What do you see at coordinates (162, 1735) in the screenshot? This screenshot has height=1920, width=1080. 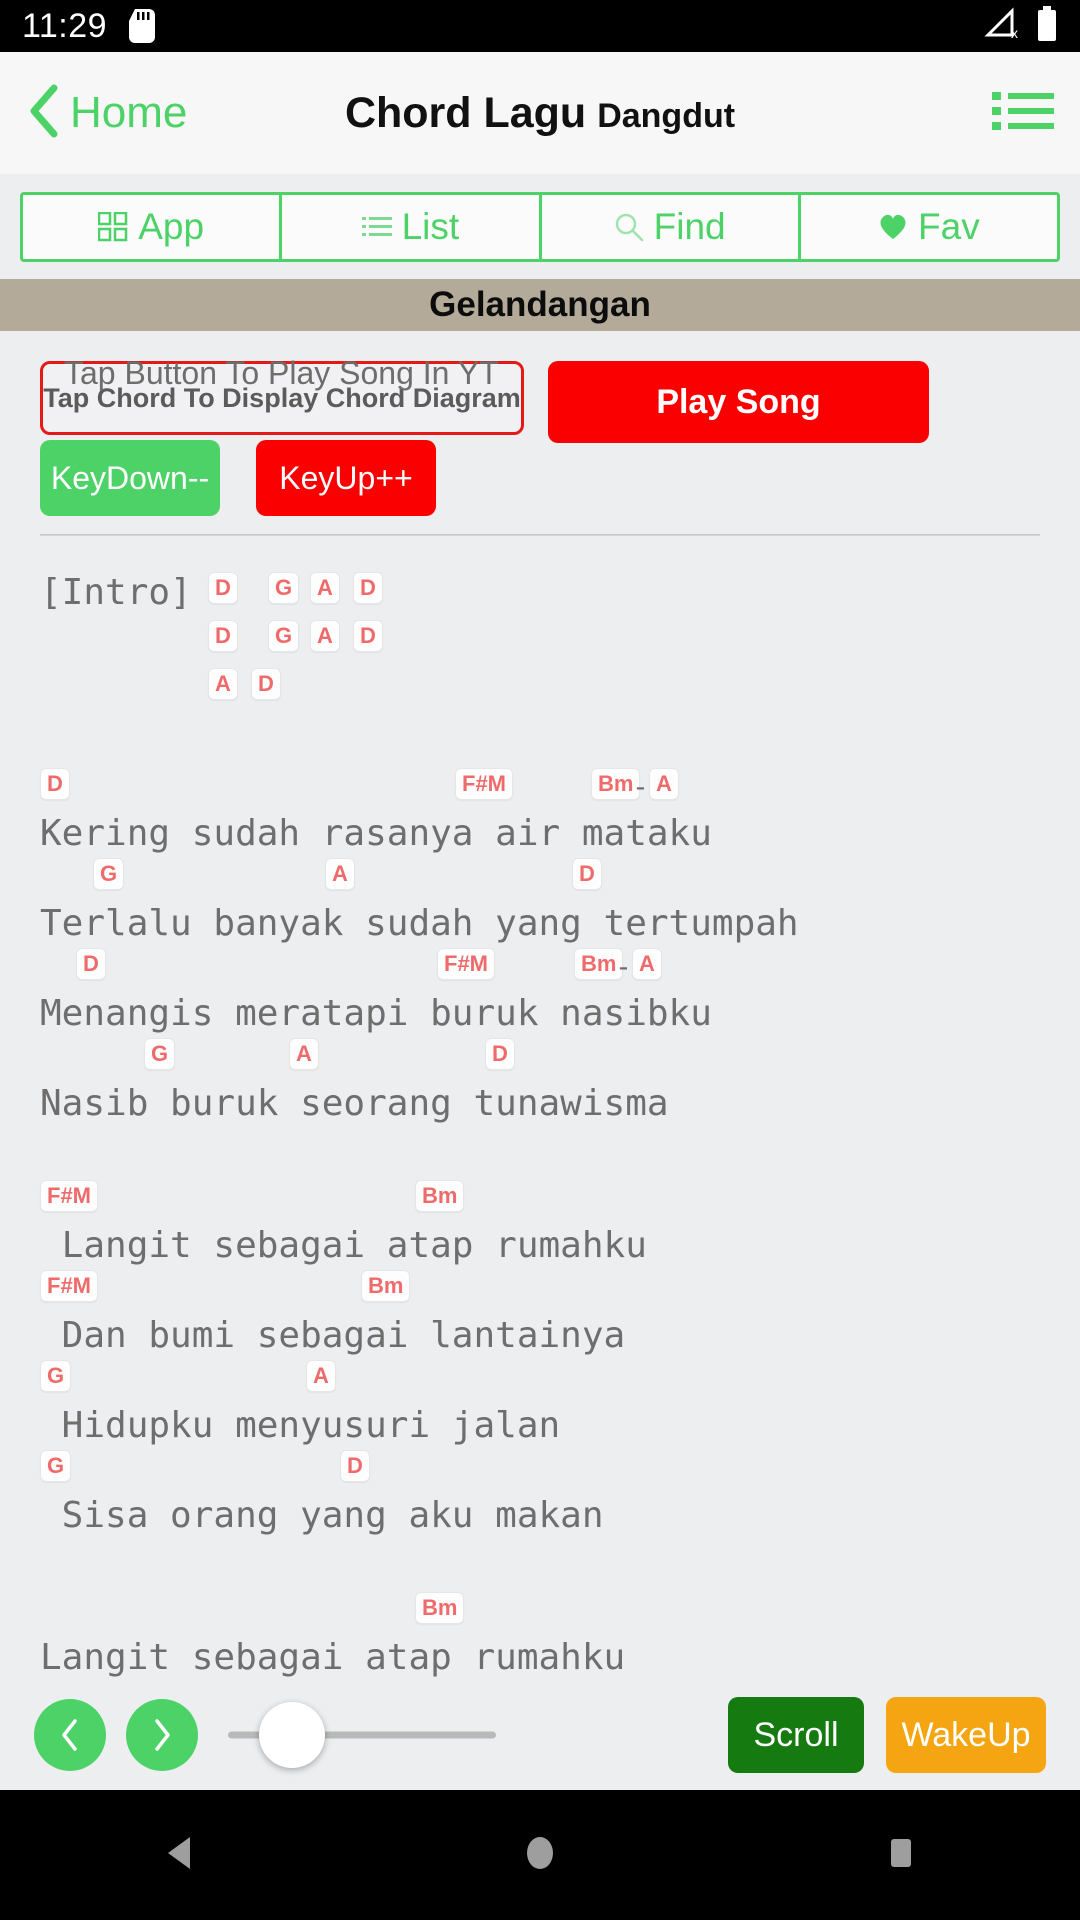 I see `next-button` at bounding box center [162, 1735].